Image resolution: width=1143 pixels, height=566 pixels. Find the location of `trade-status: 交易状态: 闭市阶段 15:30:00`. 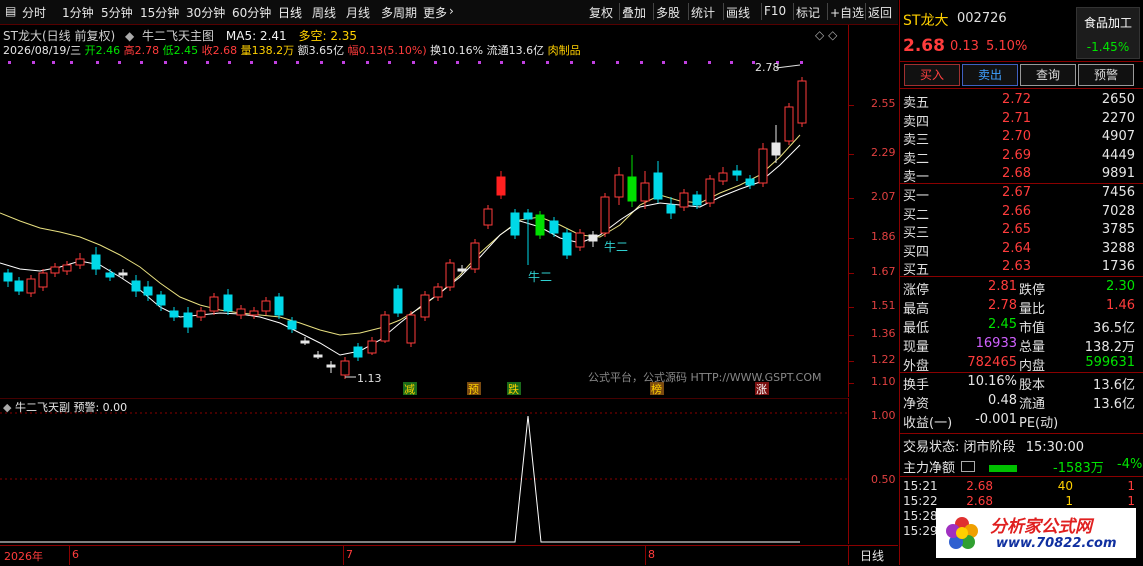

trade-status: 交易状态: 闭市阶段 15:30:00 is located at coordinates (993, 445).